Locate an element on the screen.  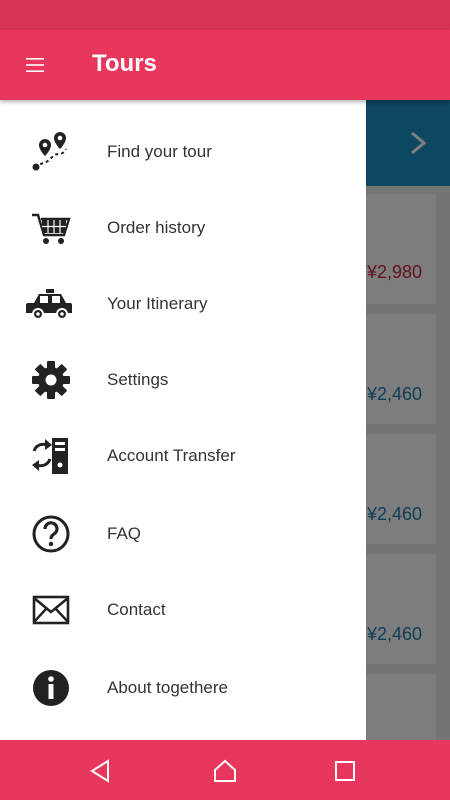
drawer-item-label: Settings is located at coordinates (138, 379).